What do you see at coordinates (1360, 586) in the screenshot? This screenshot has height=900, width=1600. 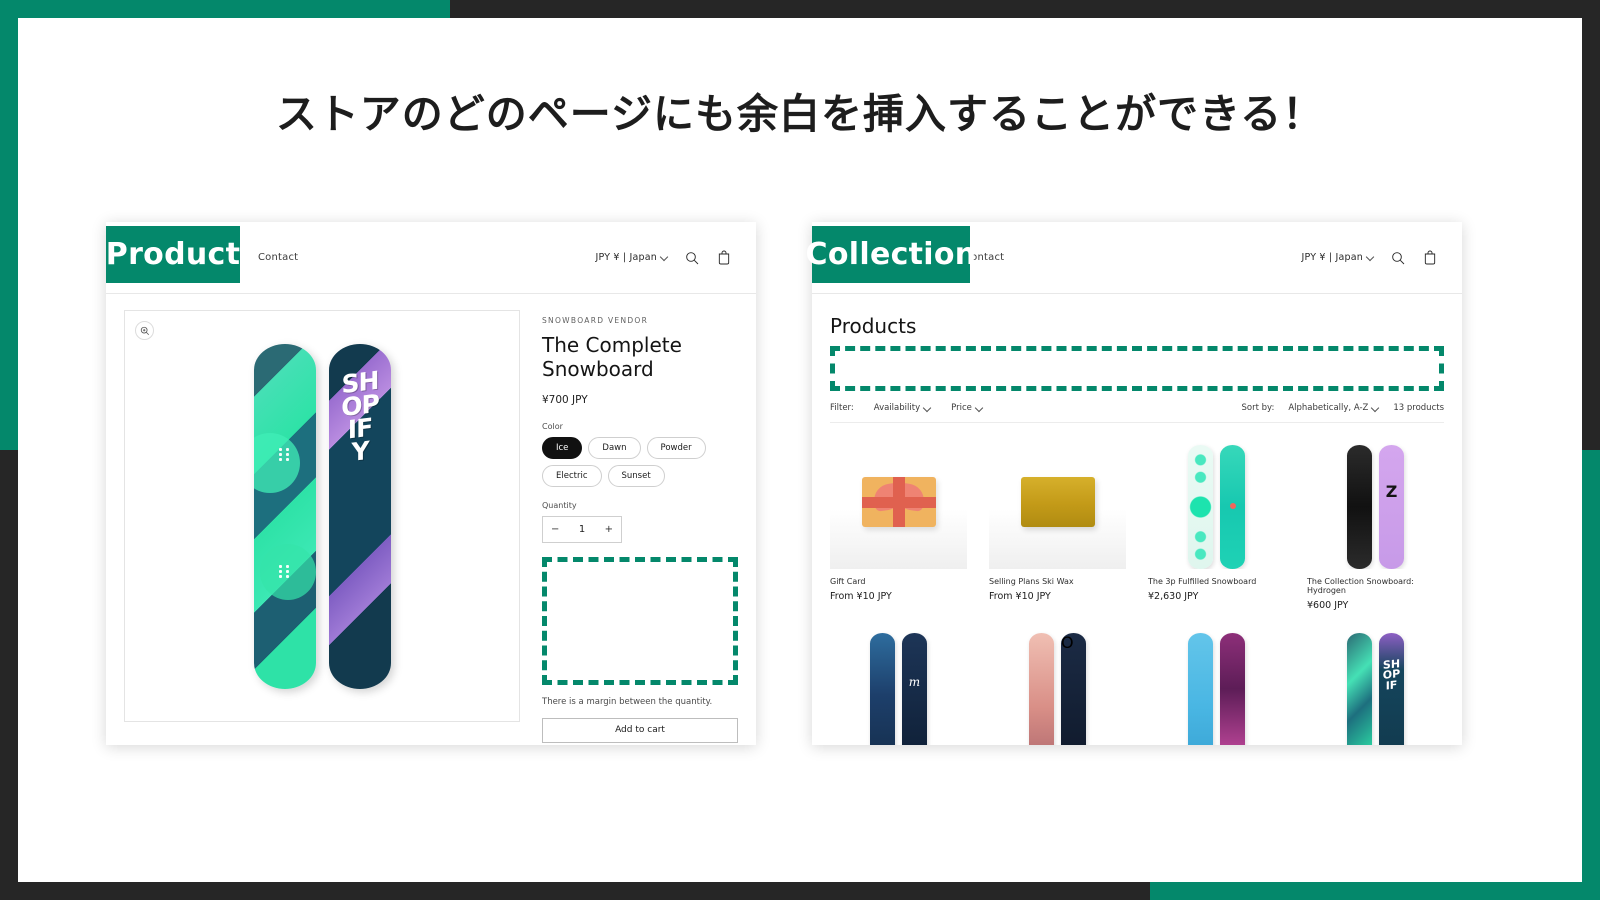 I see `product-name: The Collection Snowboard: Hydrogen` at bounding box center [1360, 586].